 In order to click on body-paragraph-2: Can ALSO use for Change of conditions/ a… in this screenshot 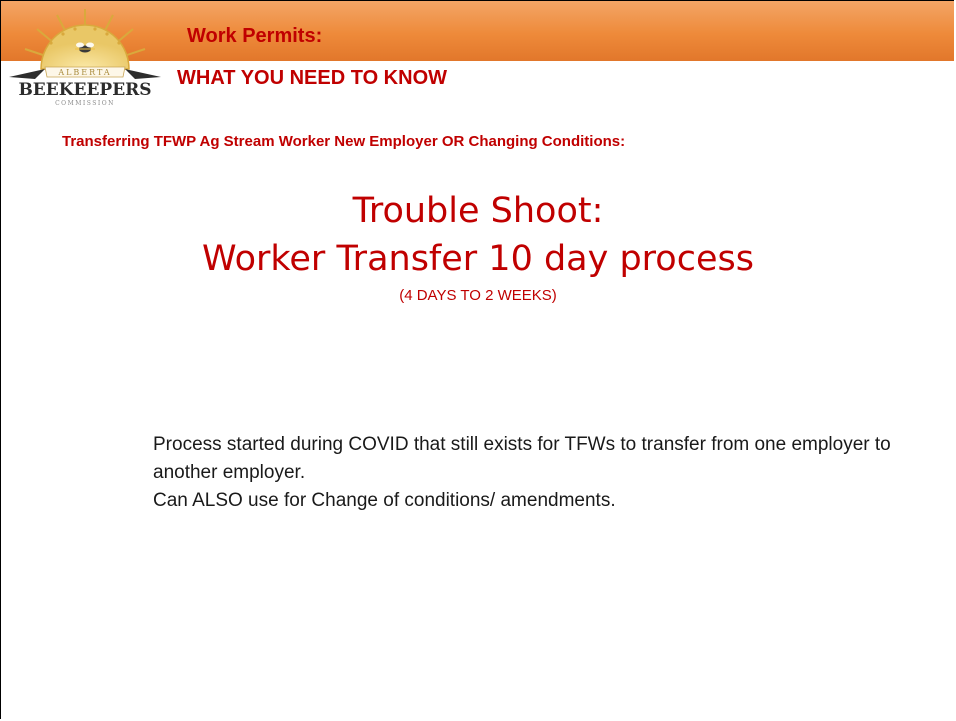, I will do `click(384, 500)`.